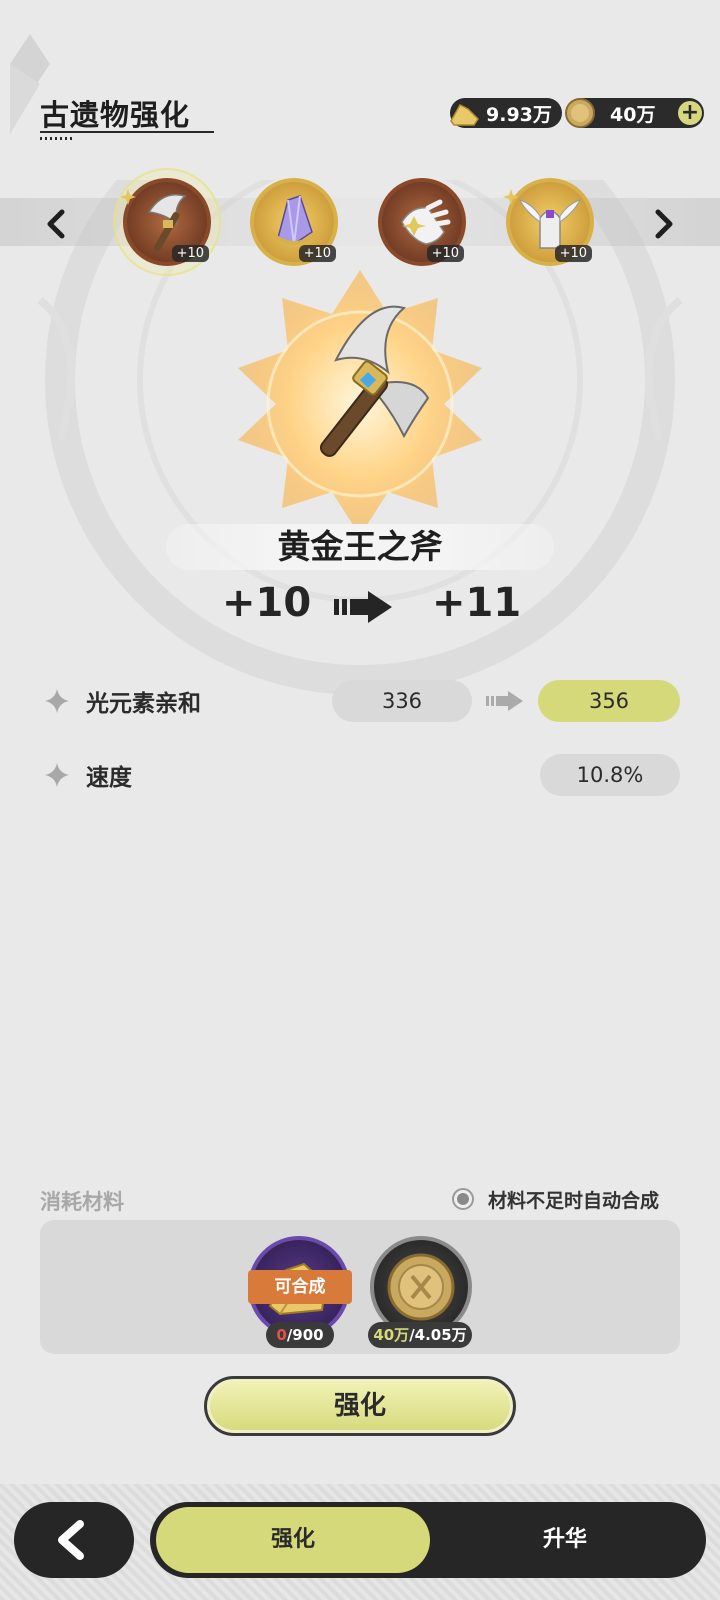 The width and height of the screenshot is (720, 1600). What do you see at coordinates (565, 1540) in the screenshot?
I see `tab-ascend: 升华` at bounding box center [565, 1540].